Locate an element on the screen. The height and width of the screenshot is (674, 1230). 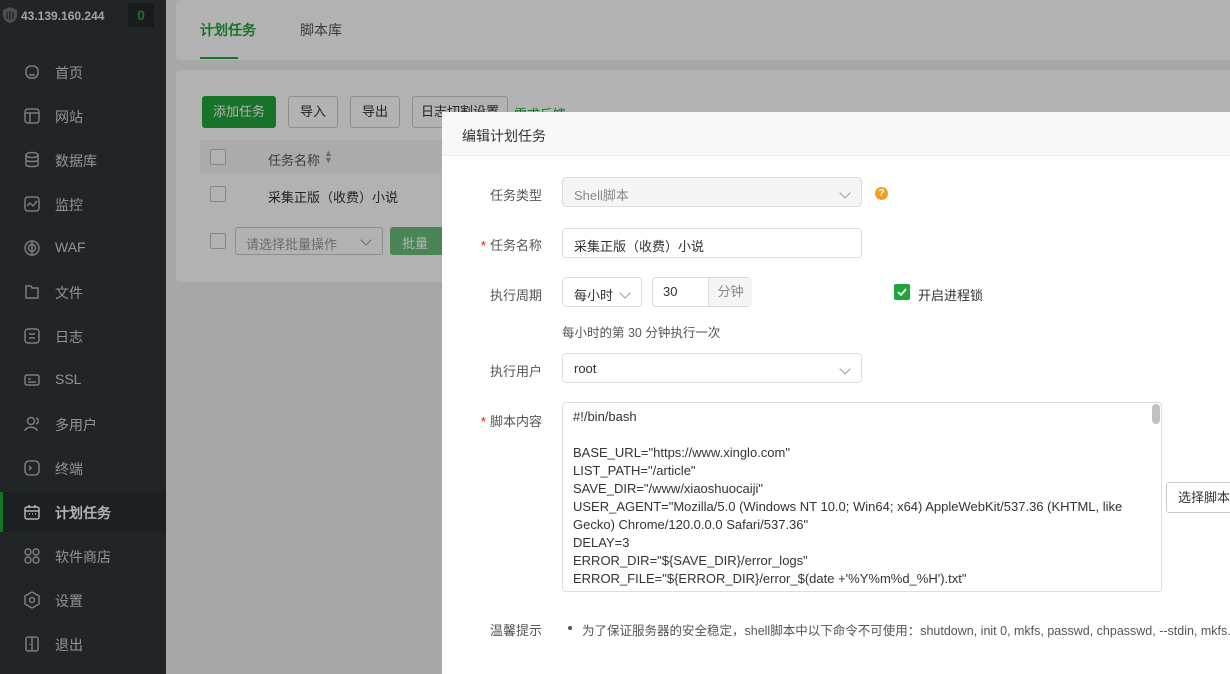
code-line: BASE_URL="https://www.xinglo.com" is located at coordinates (681, 452).